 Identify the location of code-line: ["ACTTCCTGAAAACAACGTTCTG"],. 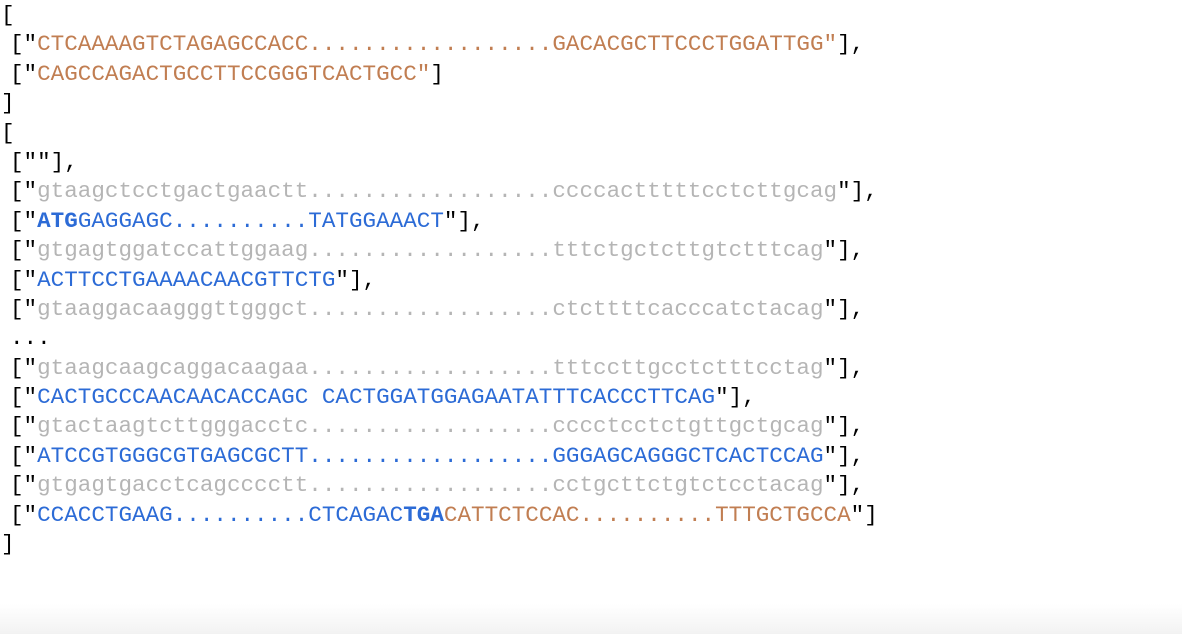
(591, 280).